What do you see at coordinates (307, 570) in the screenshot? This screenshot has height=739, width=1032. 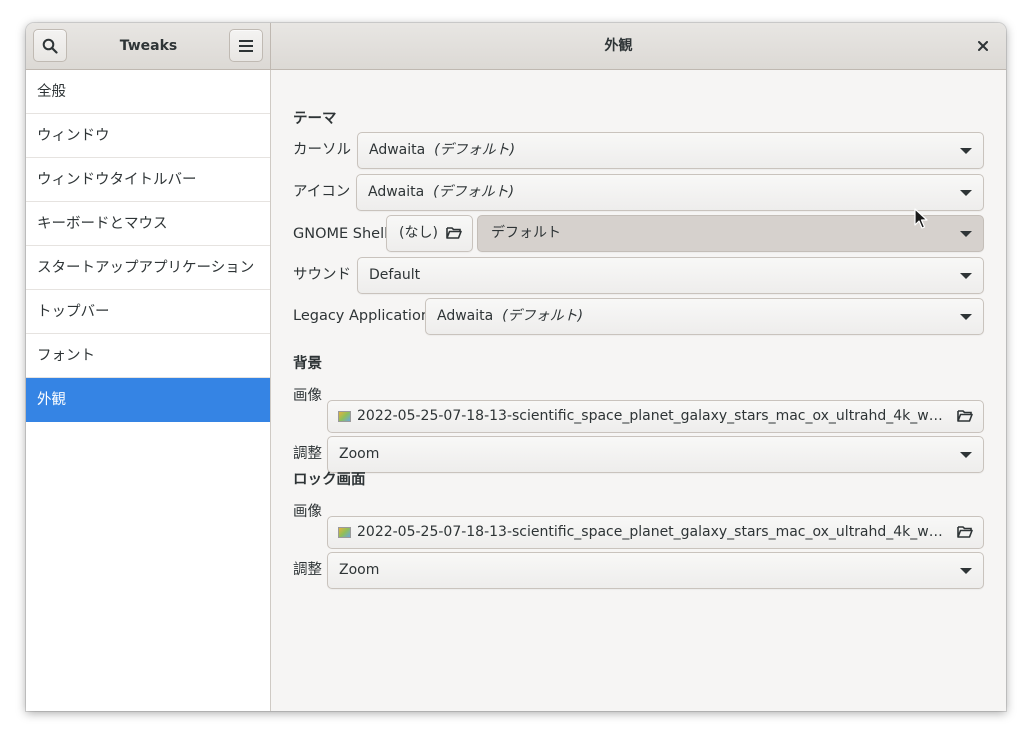 I see `lockscreen-adjust-label: 調整` at bounding box center [307, 570].